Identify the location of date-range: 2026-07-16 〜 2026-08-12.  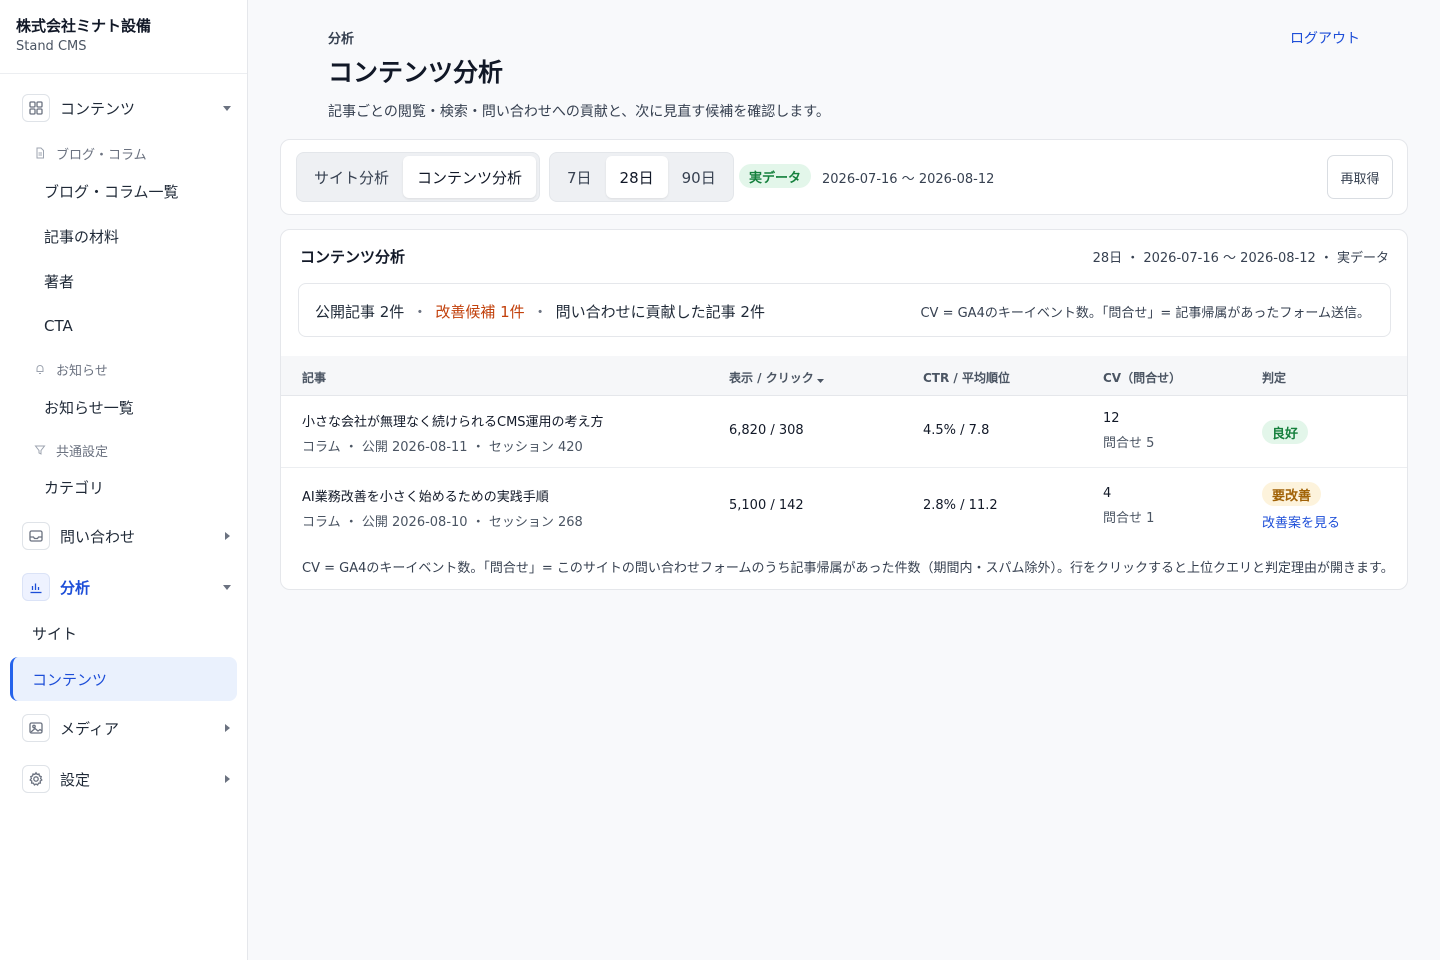
(908, 179).